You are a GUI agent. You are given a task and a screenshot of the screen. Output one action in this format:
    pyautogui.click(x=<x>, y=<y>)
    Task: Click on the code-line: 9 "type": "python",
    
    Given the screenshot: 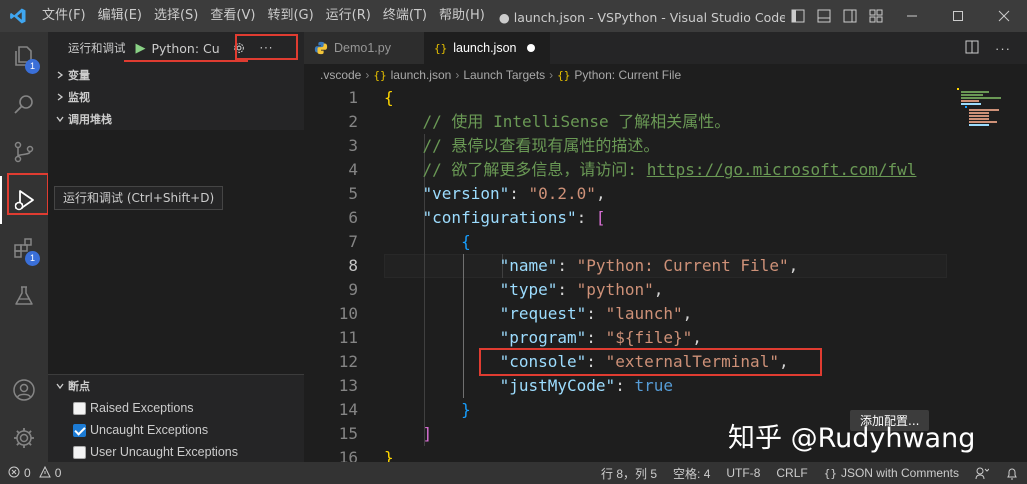 What is the action you would take?
    pyautogui.click(x=665, y=290)
    